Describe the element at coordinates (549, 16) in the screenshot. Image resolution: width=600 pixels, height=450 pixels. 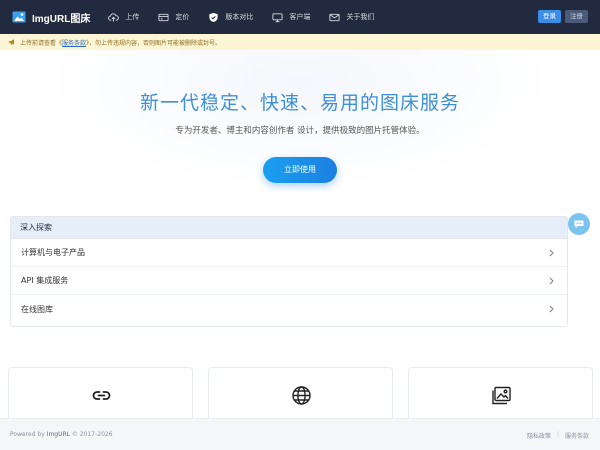
I see `login-button: 登录` at that location.